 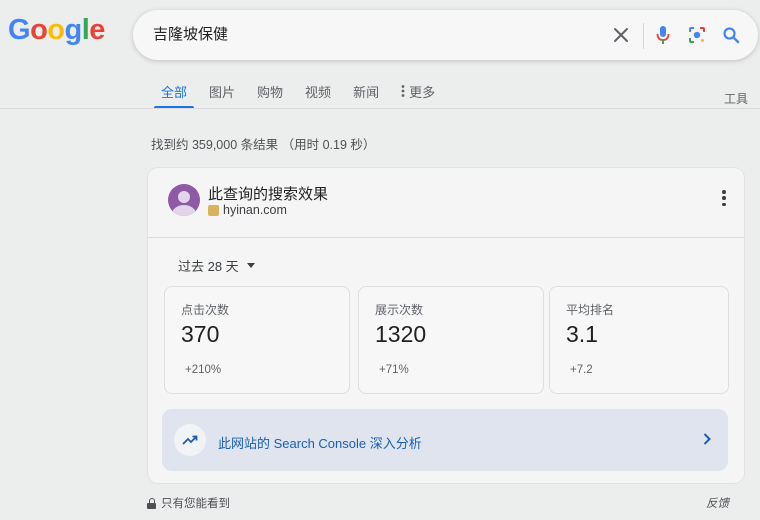 I want to click on tab-more-label: 更多, so click(x=422, y=92).